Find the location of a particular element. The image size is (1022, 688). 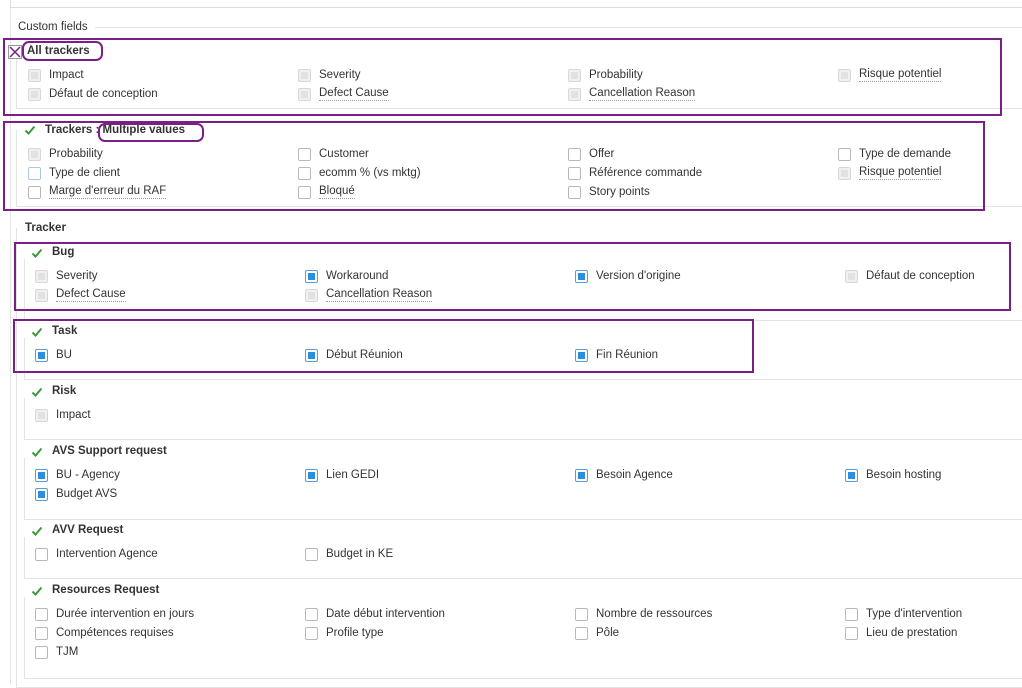

field-pole: Pôle is located at coordinates (597, 633).